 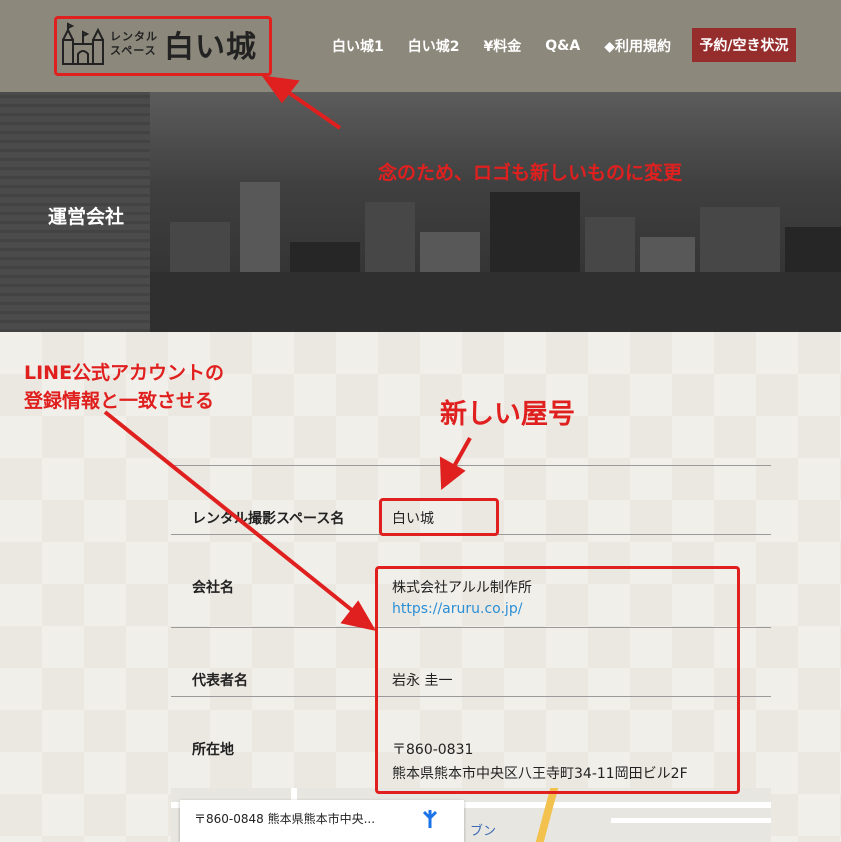 What do you see at coordinates (124, 373) in the screenshot?
I see `line-note-1: LINE公式アカウントの` at bounding box center [124, 373].